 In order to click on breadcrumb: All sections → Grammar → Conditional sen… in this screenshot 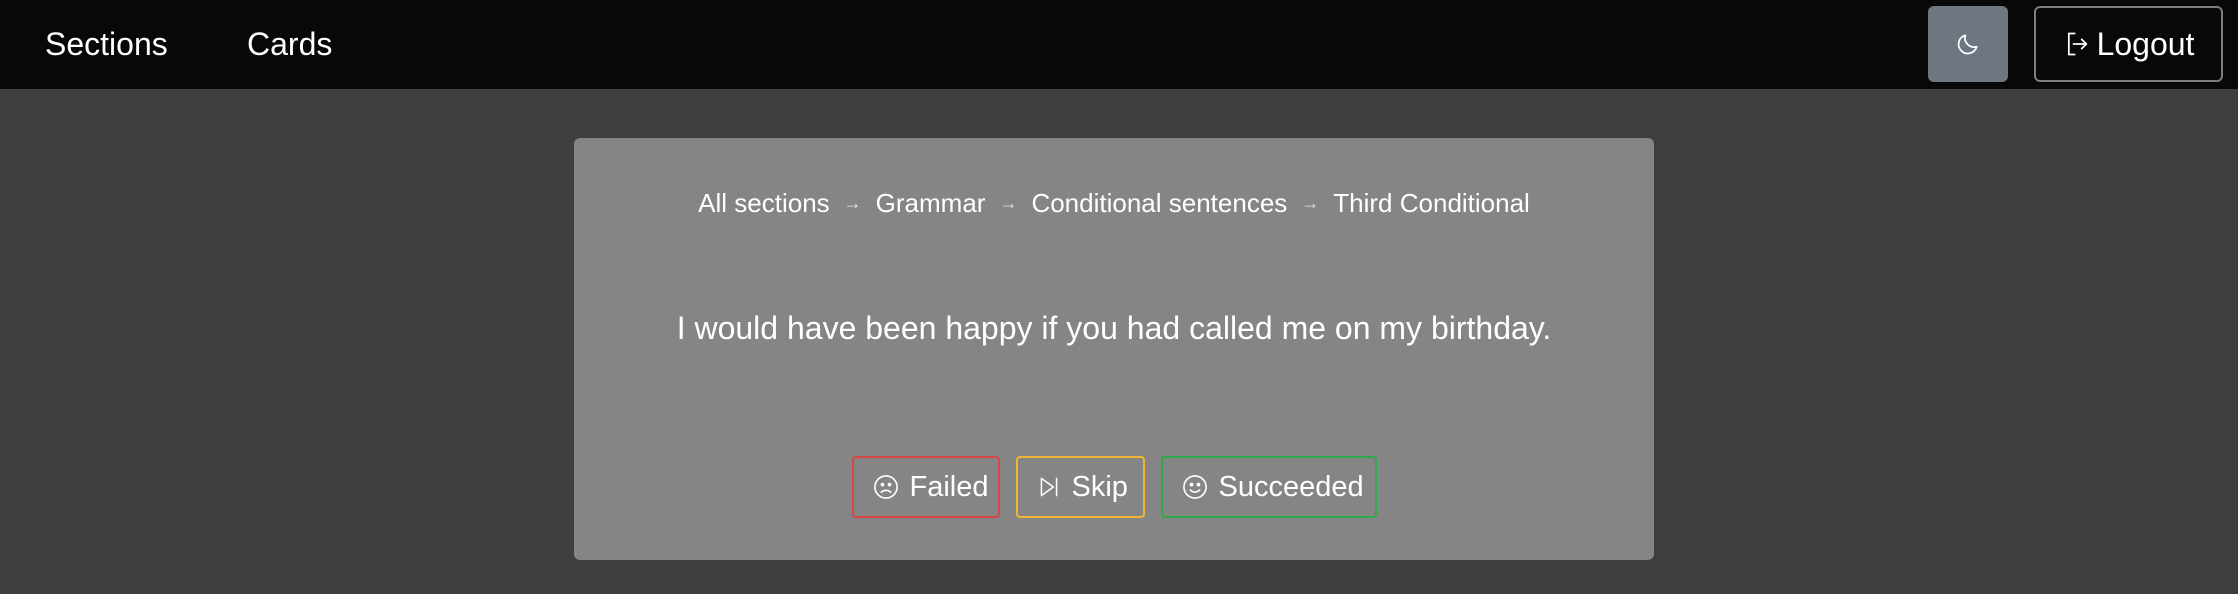, I will do `click(1114, 203)`.